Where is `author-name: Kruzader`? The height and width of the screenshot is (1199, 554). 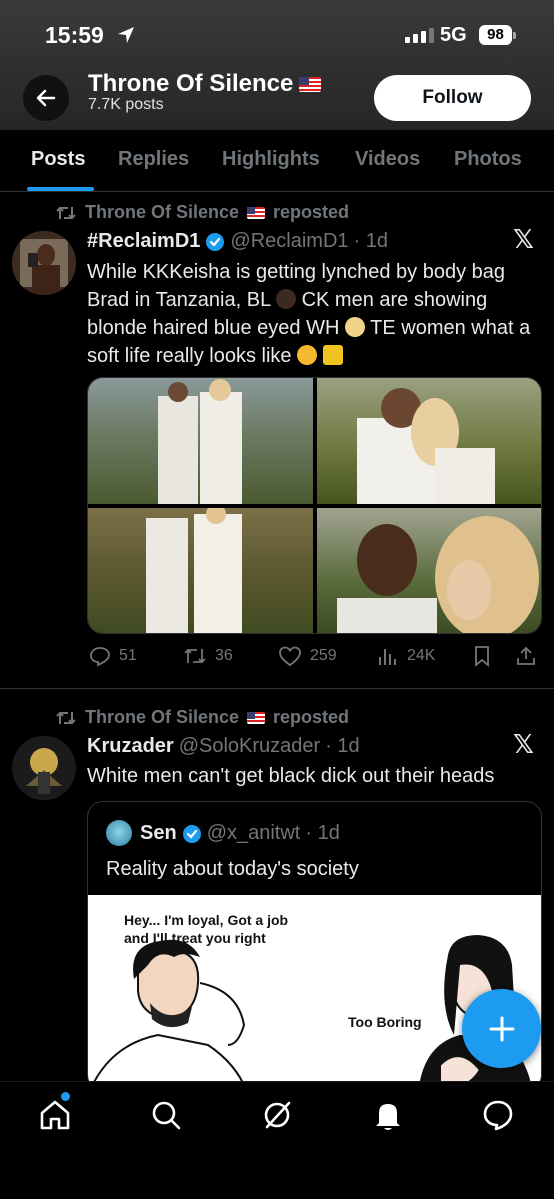 author-name: Kruzader is located at coordinates (130, 746).